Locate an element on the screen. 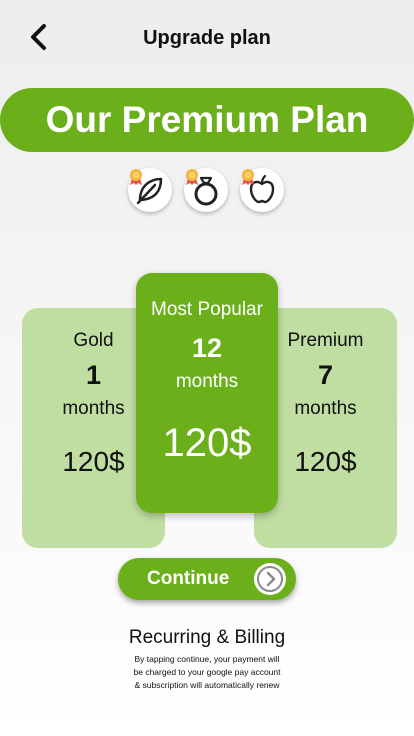 The height and width of the screenshot is (736, 414). feature-badges is located at coordinates (208, 193).